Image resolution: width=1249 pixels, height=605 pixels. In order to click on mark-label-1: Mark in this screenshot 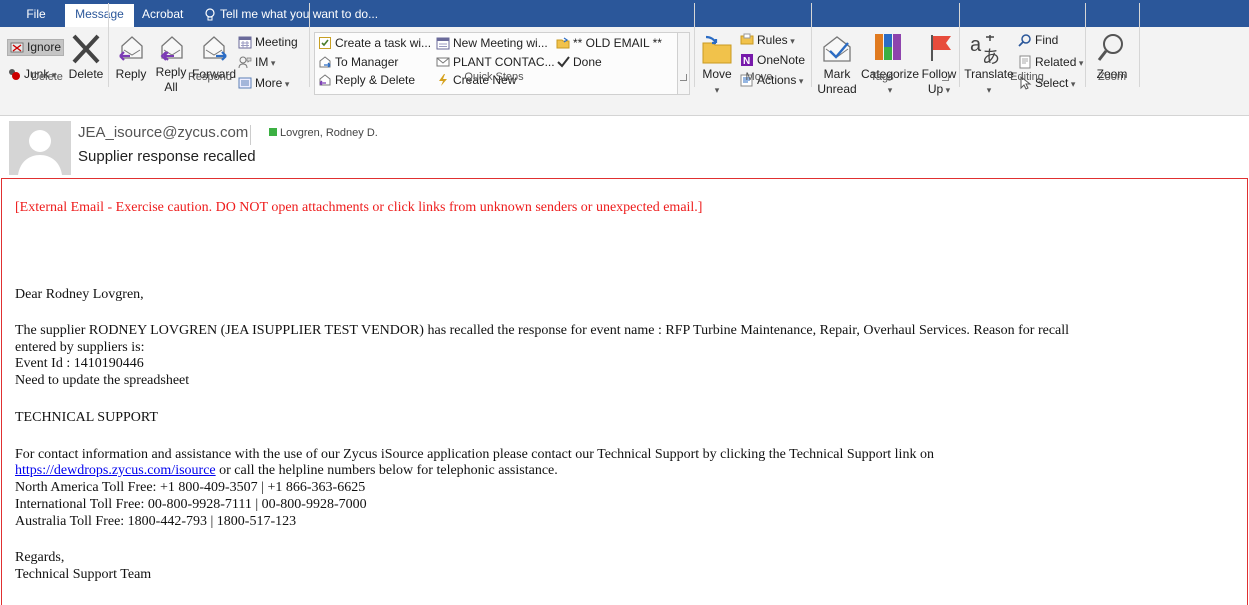, I will do `click(837, 74)`.